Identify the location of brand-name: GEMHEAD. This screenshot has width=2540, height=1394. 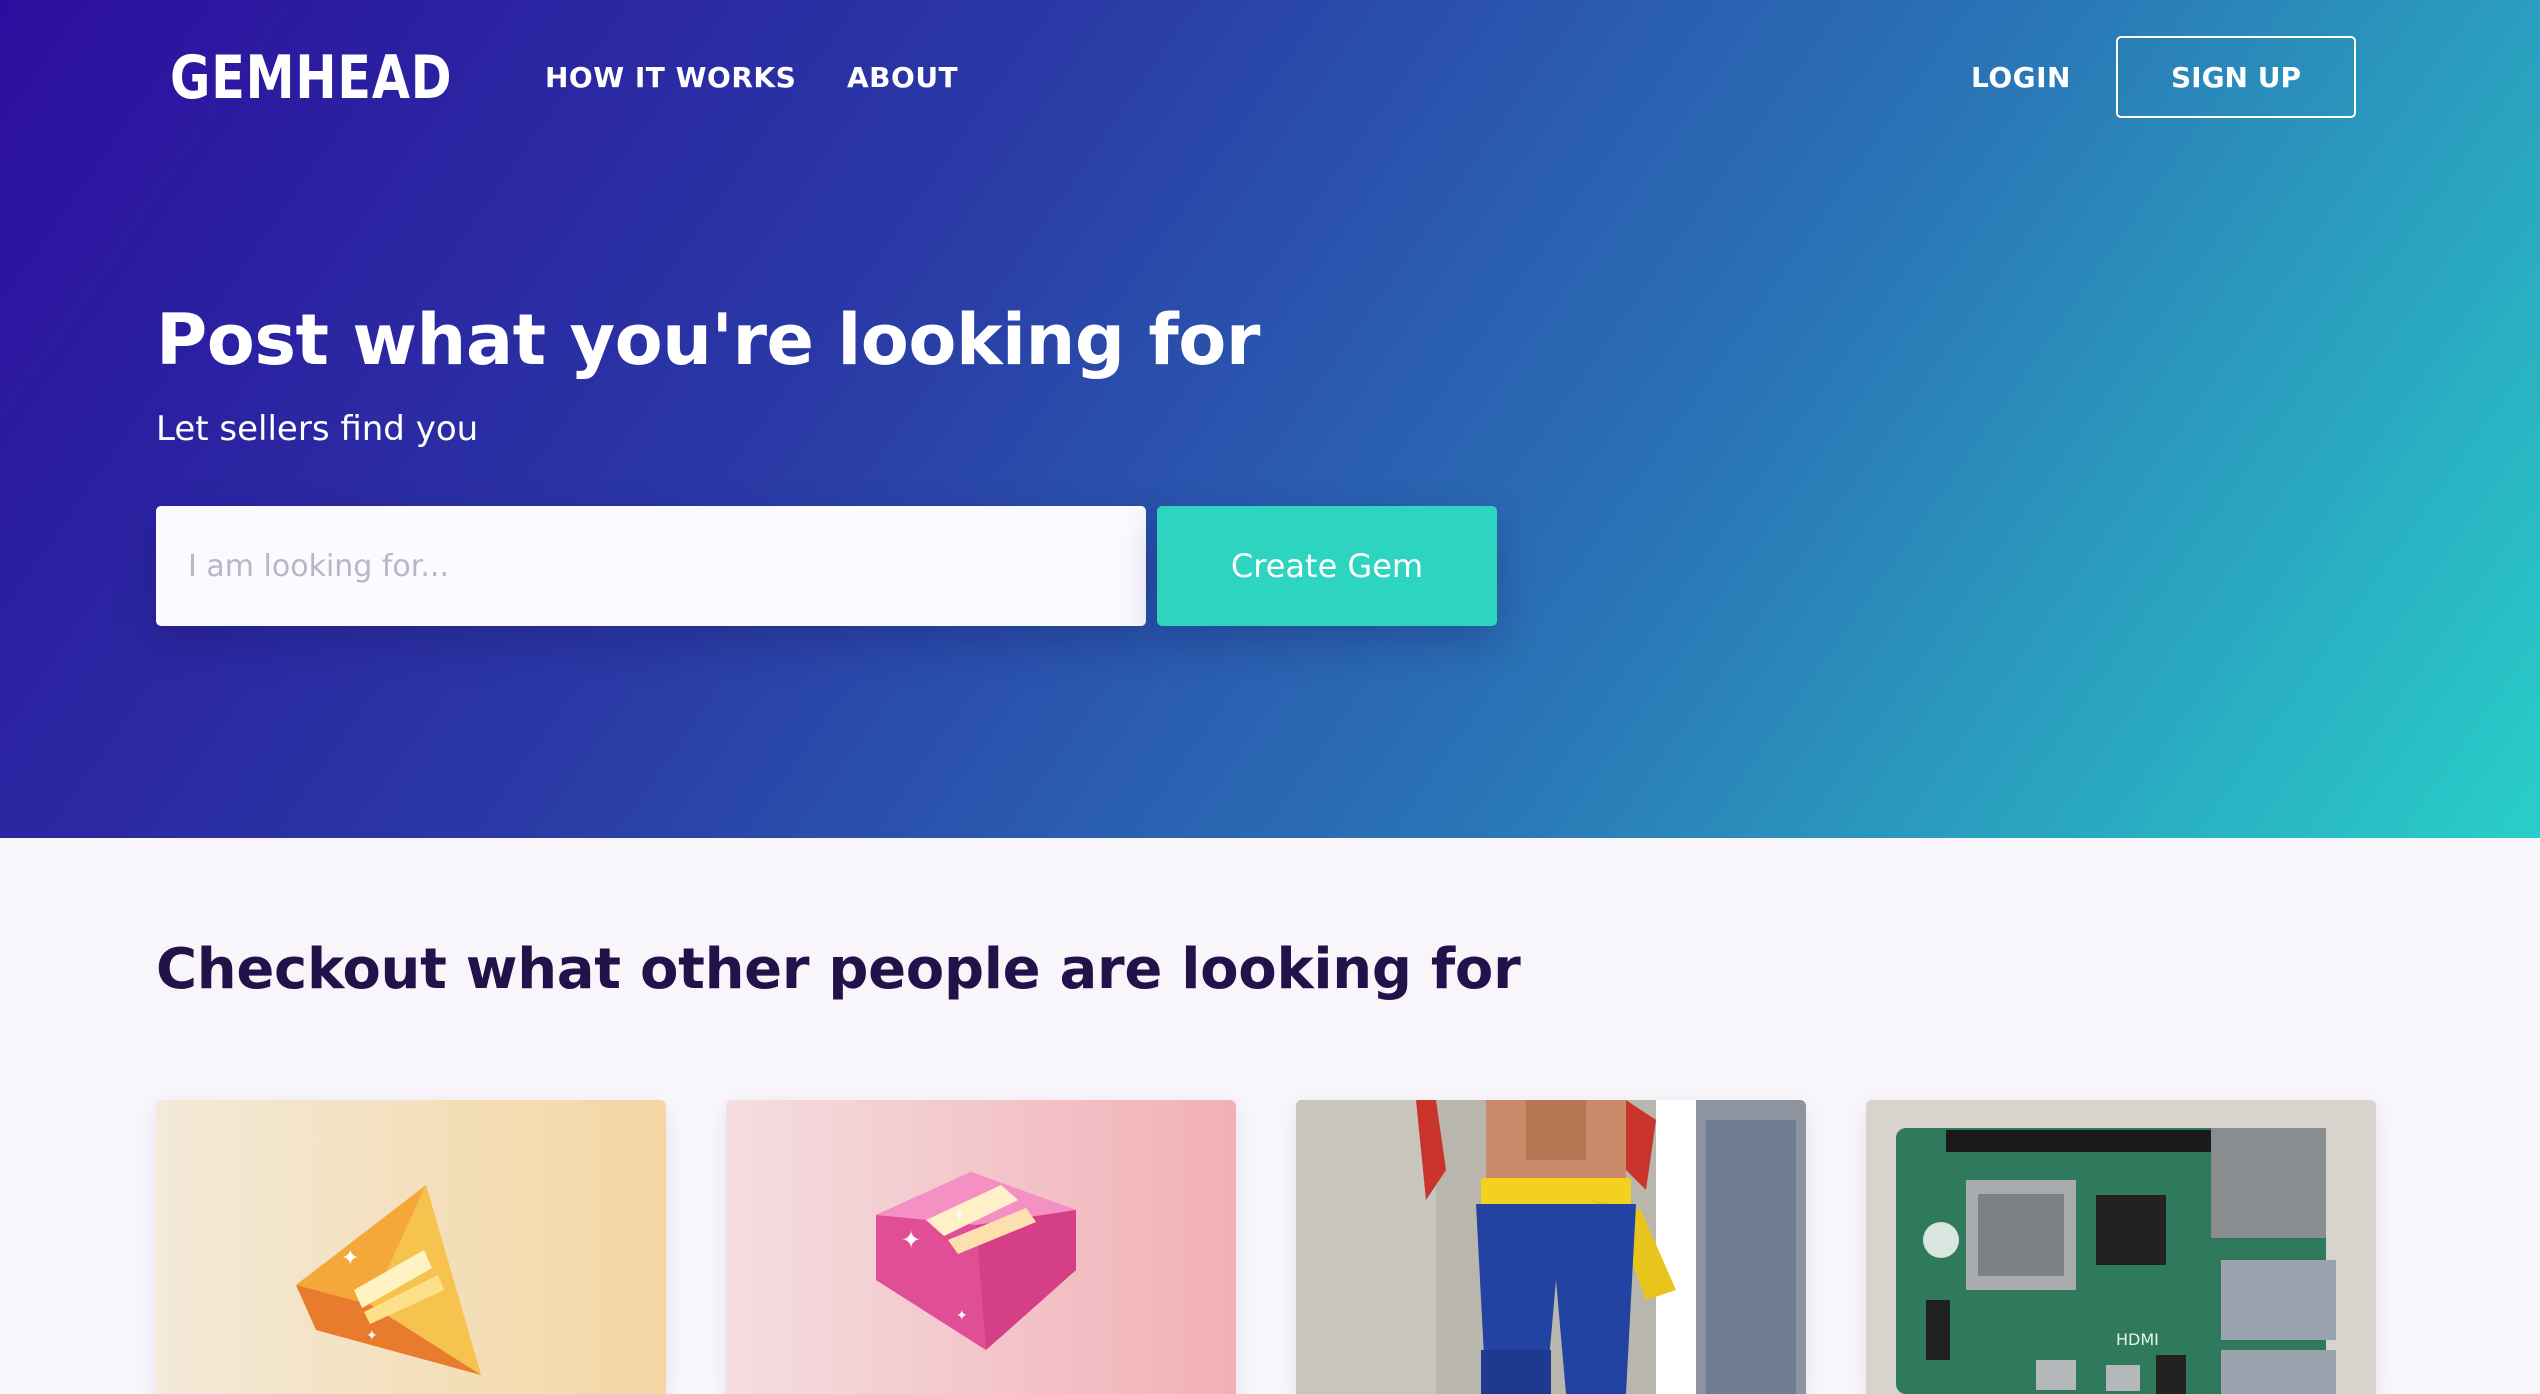
(311, 78).